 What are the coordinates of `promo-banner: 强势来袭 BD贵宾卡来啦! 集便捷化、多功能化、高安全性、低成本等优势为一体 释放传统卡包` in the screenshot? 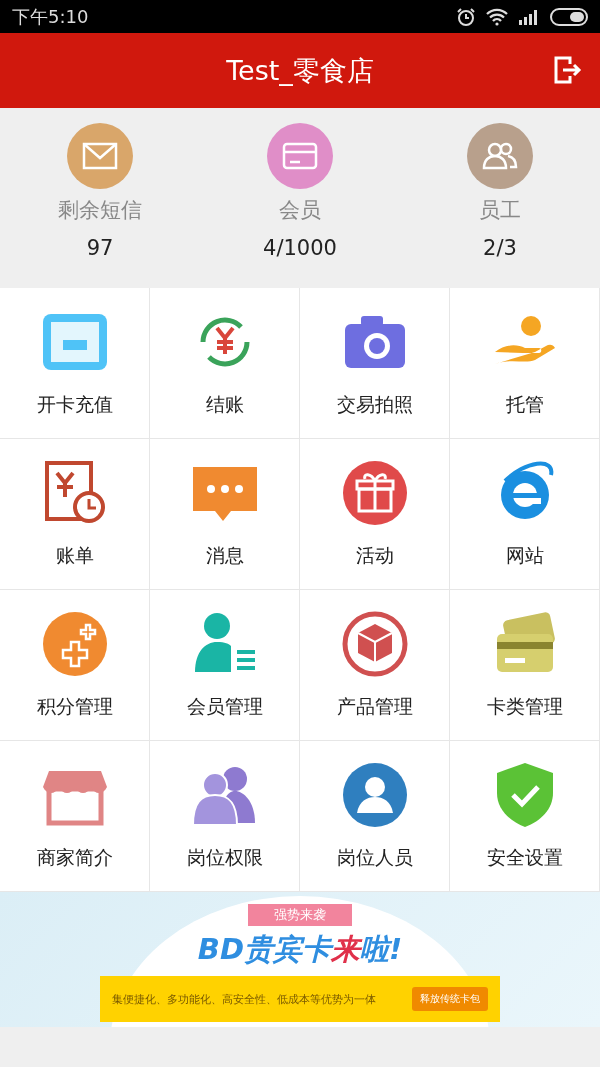 It's located at (300, 959).